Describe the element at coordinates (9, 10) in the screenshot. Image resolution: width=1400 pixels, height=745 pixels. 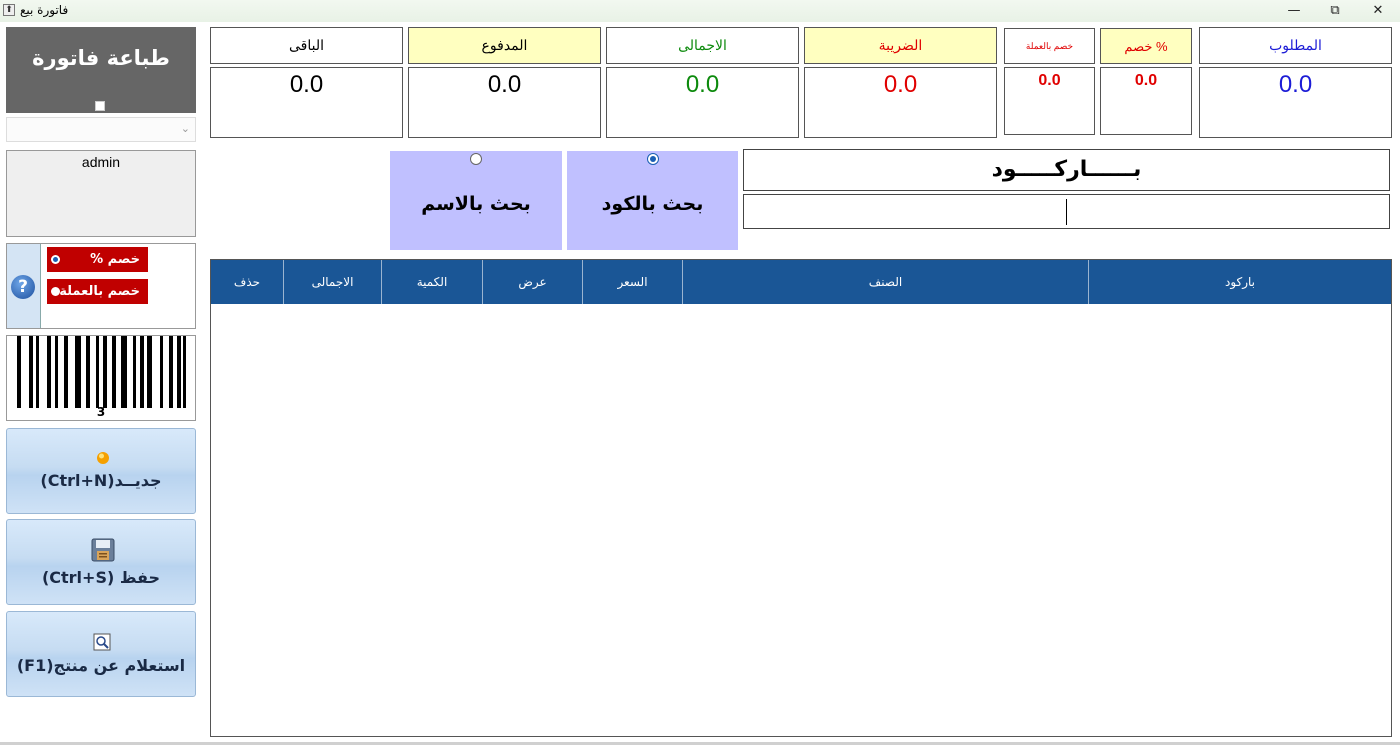
I see `app-icon: ⬆` at that location.